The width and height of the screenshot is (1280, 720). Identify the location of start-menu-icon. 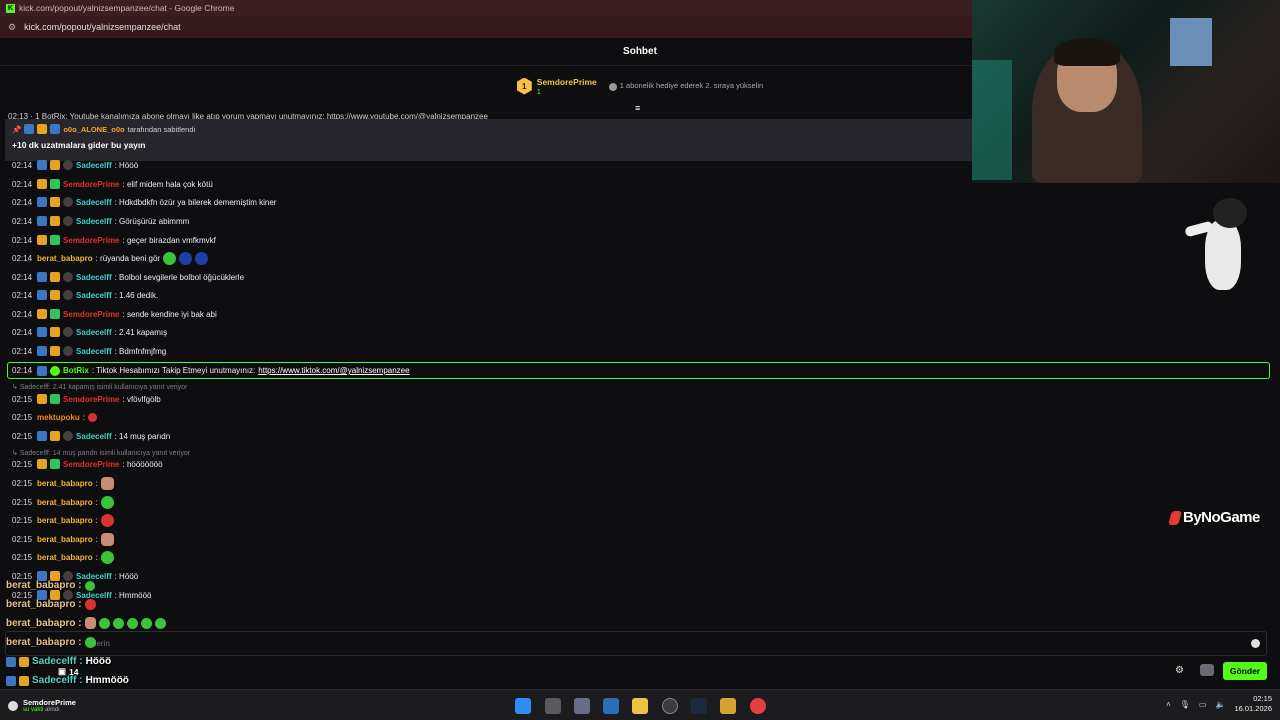
(523, 706).